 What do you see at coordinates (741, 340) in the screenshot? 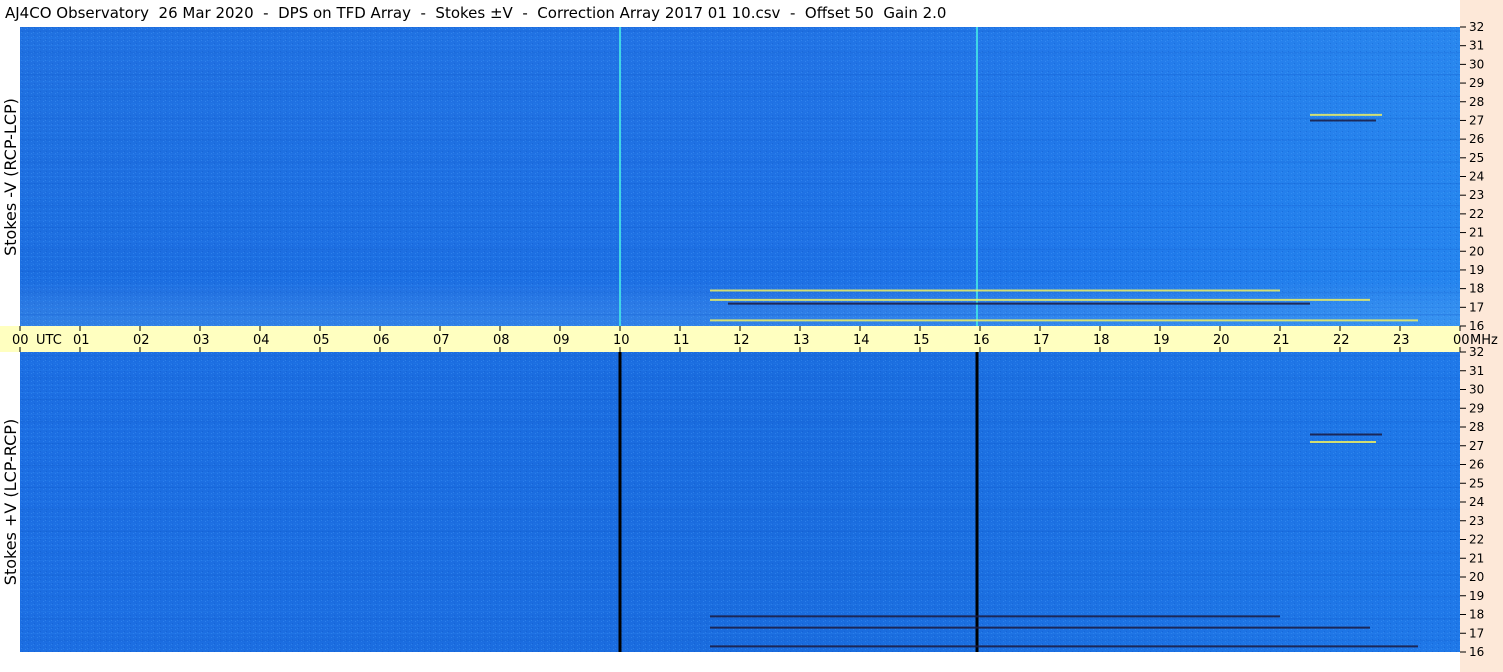
I see `time-tick-label: 12` at bounding box center [741, 340].